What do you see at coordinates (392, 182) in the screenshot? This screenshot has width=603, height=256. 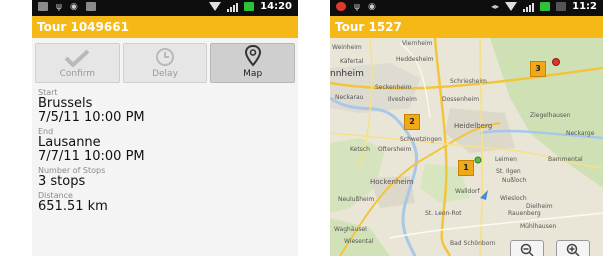 I see `map-label: Hockenheim` at bounding box center [392, 182].